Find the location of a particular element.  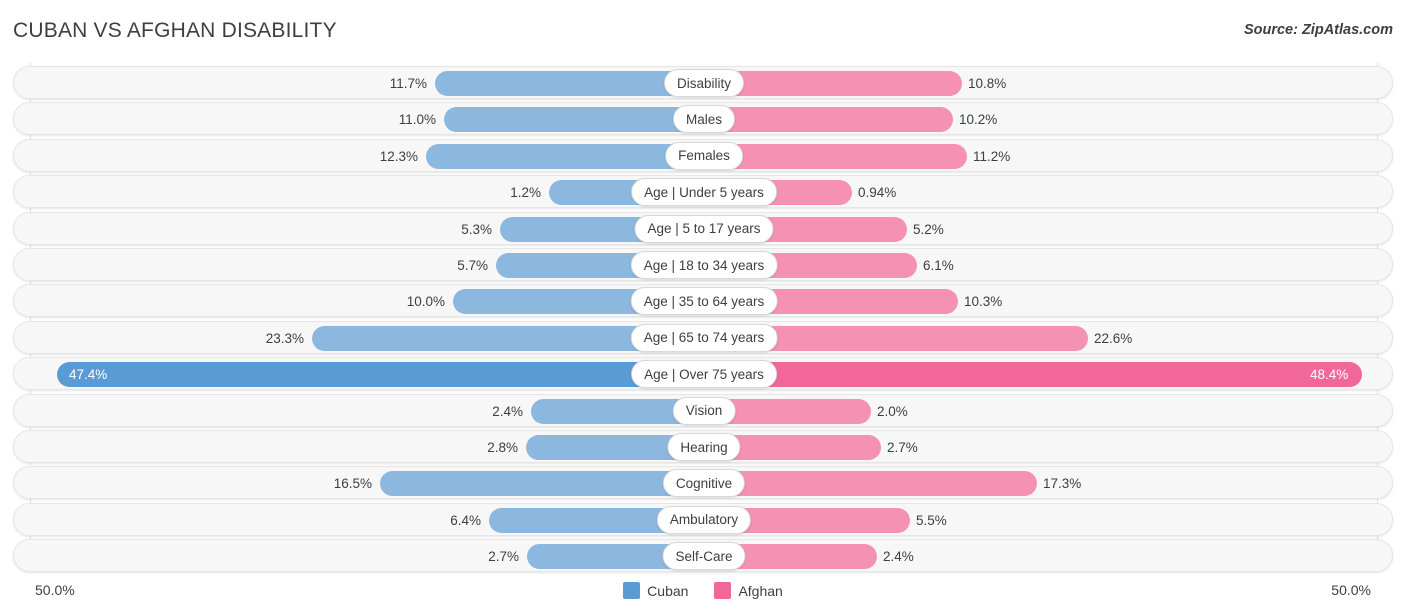

value-label-cuban: 10.0% is located at coordinates (425, 302).